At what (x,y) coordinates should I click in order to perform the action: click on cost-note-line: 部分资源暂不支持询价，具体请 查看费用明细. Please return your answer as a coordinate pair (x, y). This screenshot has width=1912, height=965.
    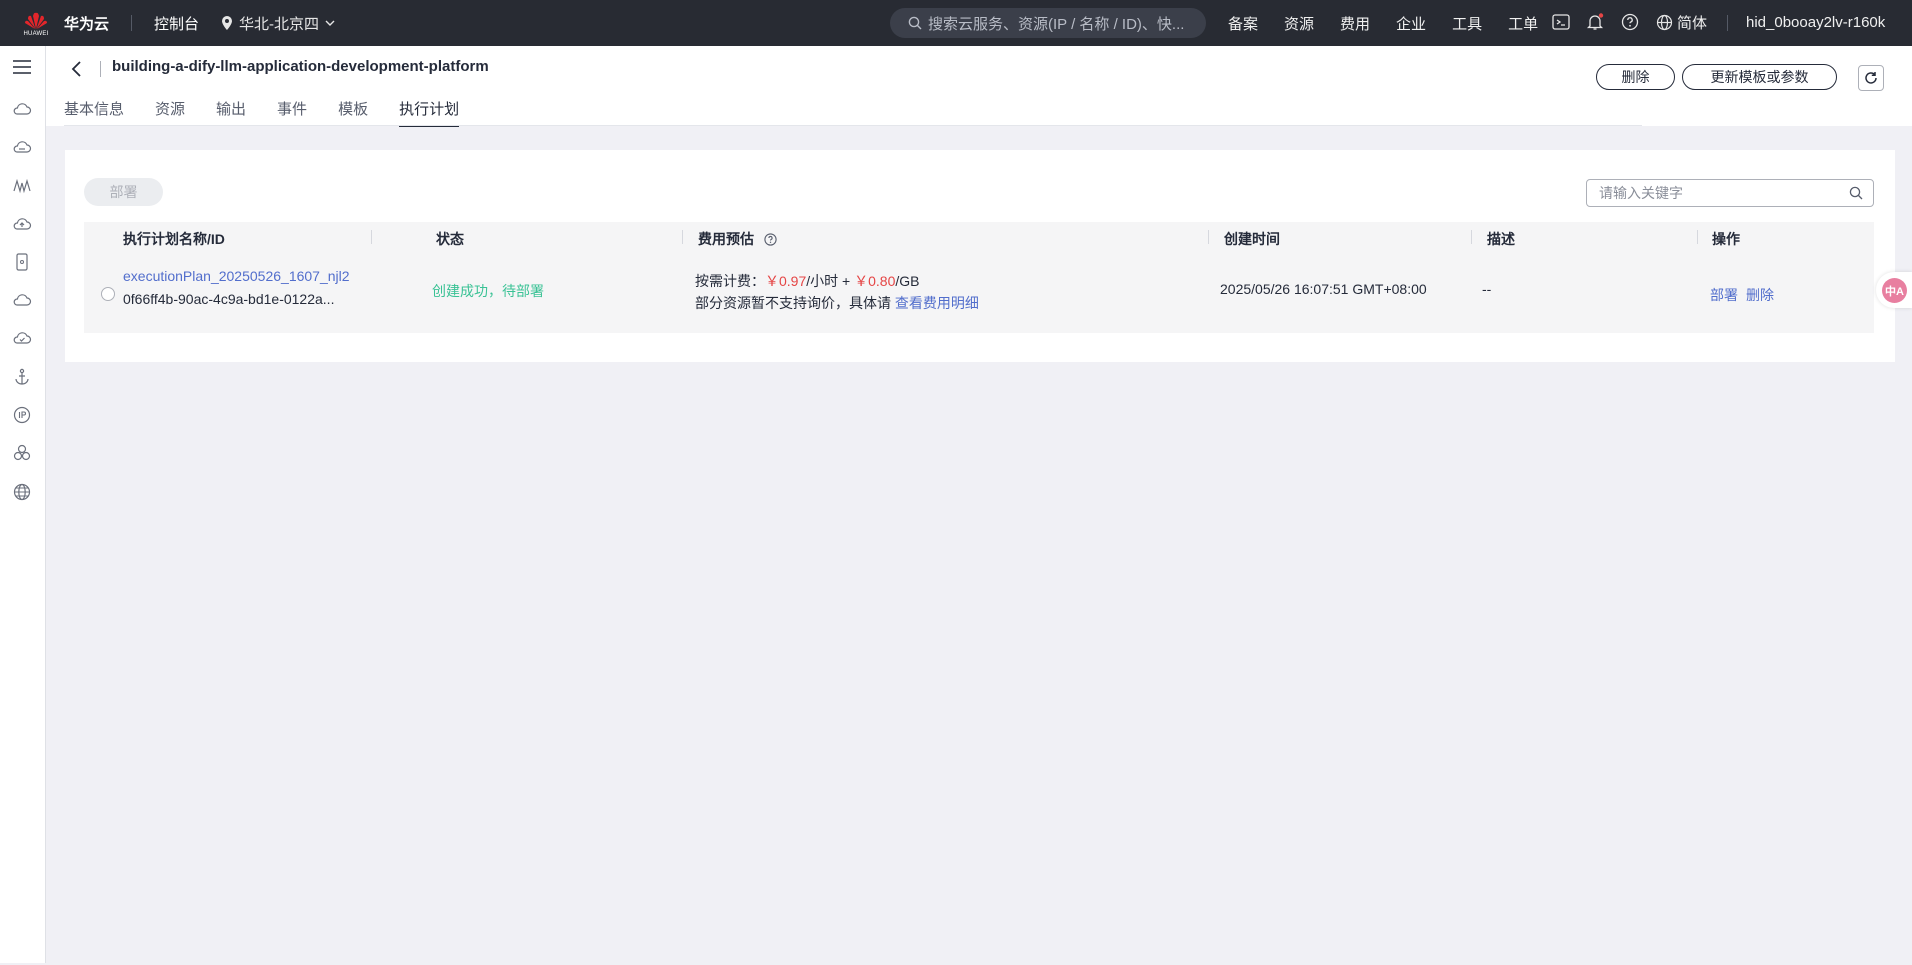
    Looking at the image, I should click on (837, 303).